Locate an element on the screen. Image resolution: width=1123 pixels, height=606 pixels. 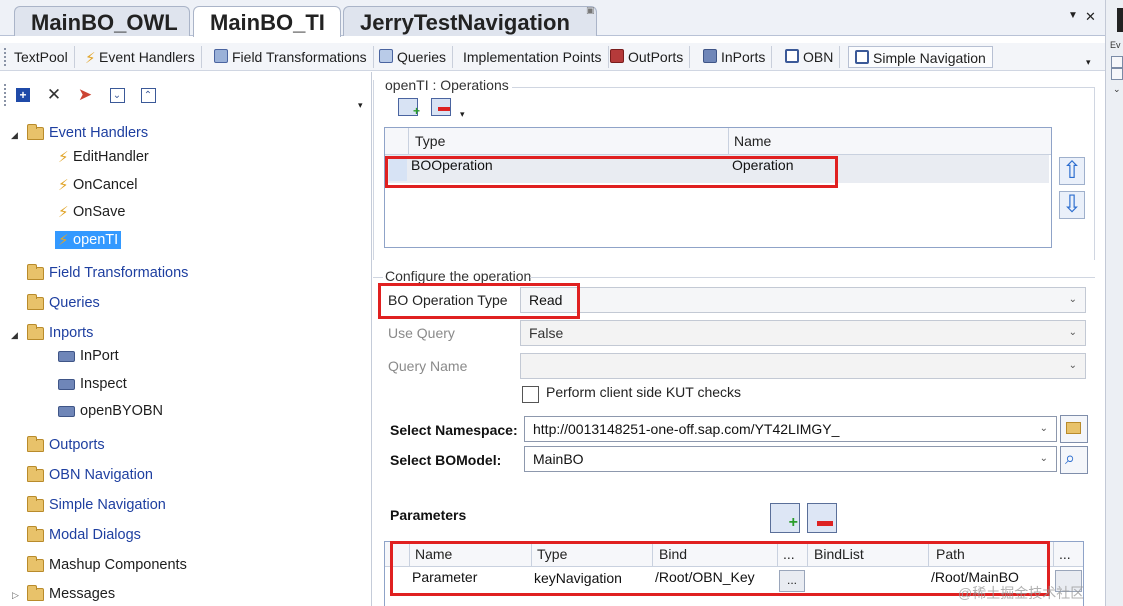
tree-node-label: Simple Navigation is located at coordinates (107, 505).